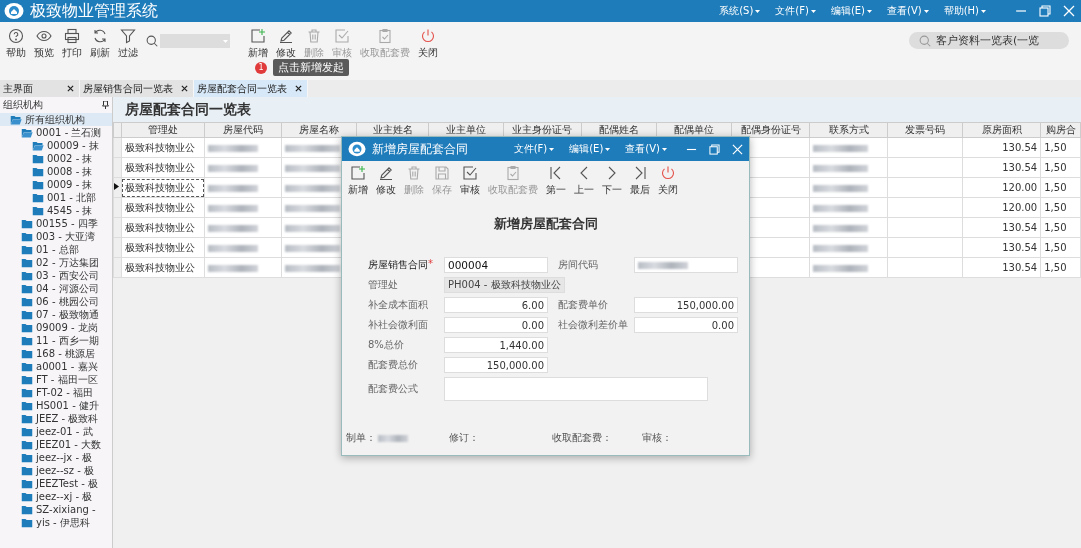  I want to click on tree-item: jeez--jx - 极, so click(56, 457).